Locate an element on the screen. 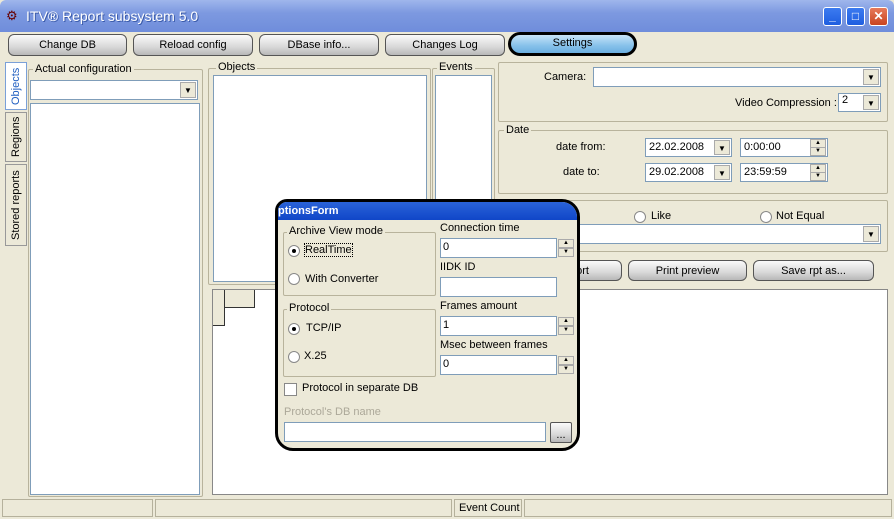 This screenshot has width=894, height=519. time-from-field: 0:00:00 ▲ ▼ is located at coordinates (784, 147).